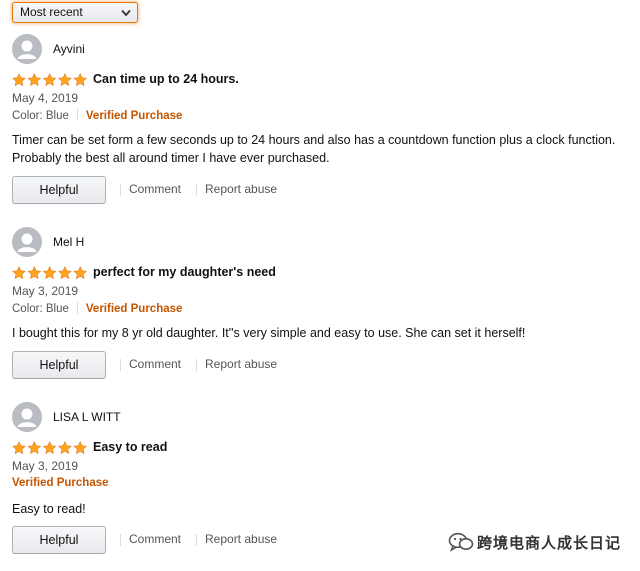  I want to click on review-title: Can time up to 24 hours., so click(166, 79).